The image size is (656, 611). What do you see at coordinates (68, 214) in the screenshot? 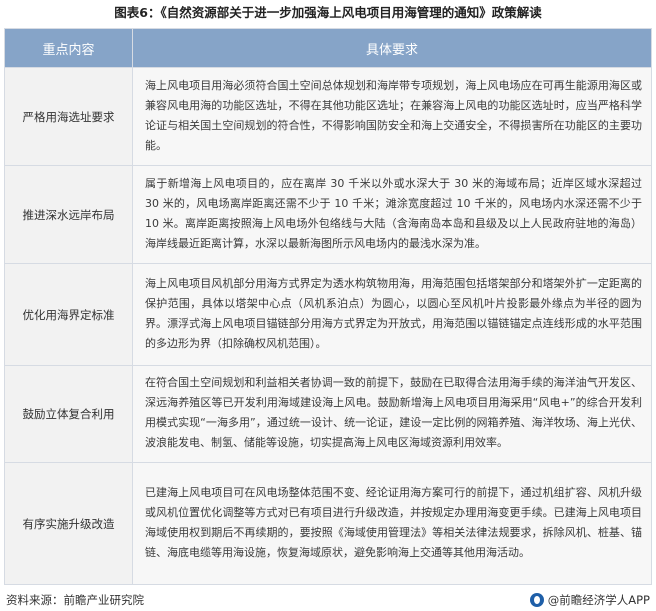
I see `row-key: 推进深水远岸布局` at bounding box center [68, 214].